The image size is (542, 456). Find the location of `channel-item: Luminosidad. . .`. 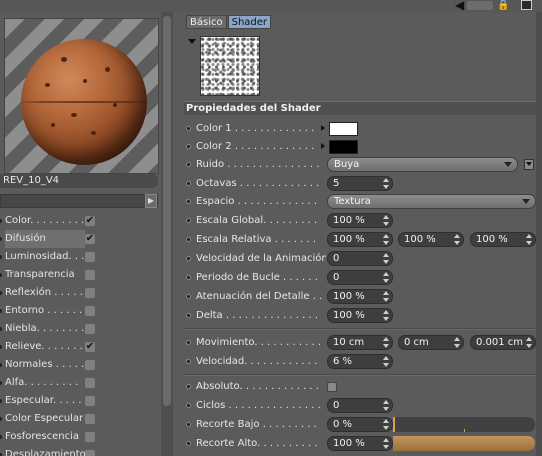

channel-item: Luminosidad. . . is located at coordinates (79, 257).